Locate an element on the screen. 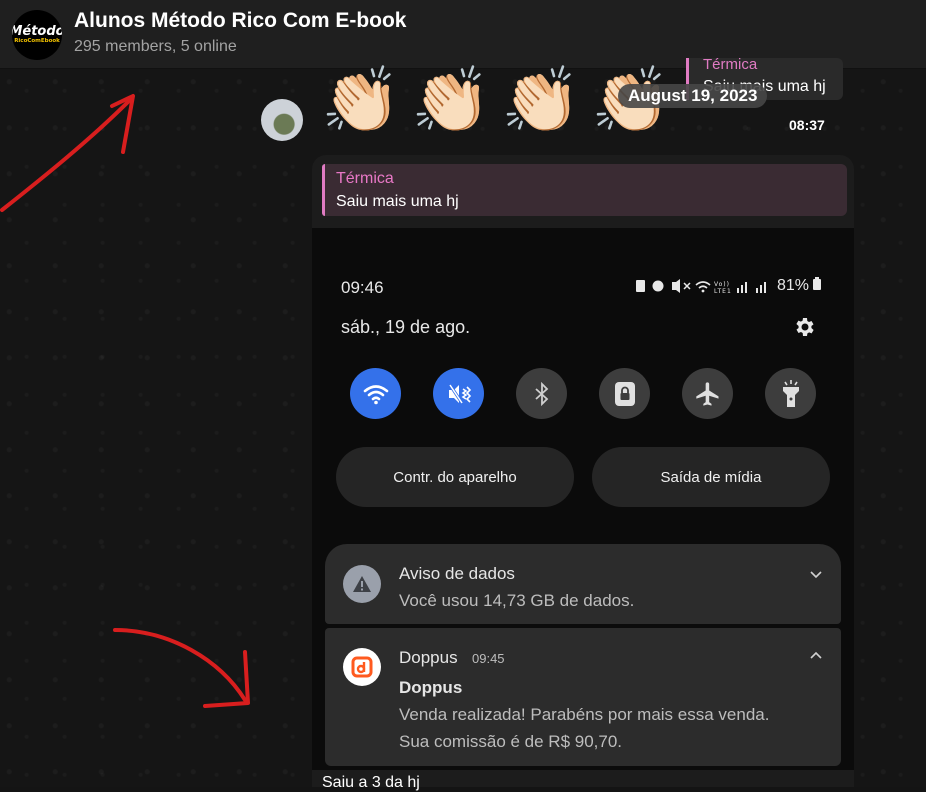 The height and width of the screenshot is (792, 926). battery-percent: 81% is located at coordinates (793, 285).